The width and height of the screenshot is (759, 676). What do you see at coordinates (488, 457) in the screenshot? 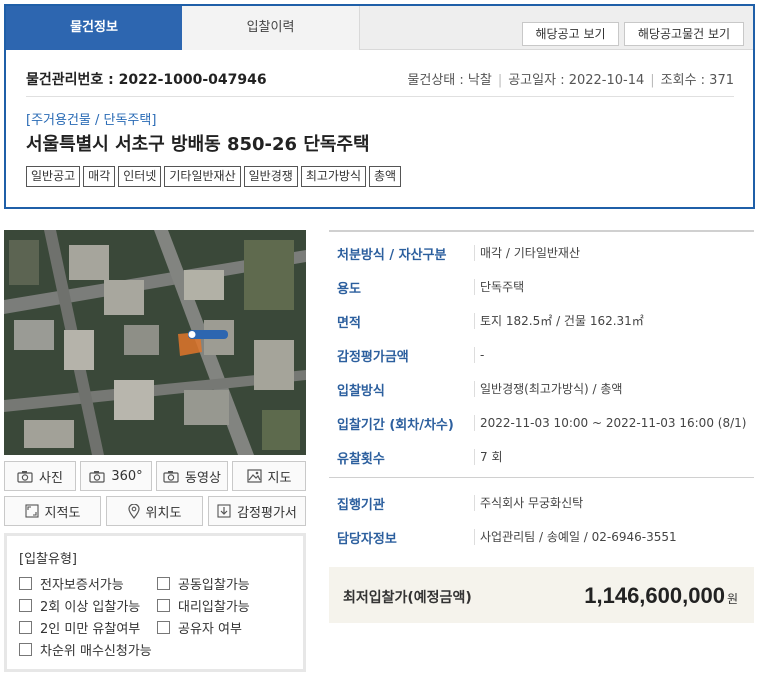
I see `detail-value: 7 회` at bounding box center [488, 457].